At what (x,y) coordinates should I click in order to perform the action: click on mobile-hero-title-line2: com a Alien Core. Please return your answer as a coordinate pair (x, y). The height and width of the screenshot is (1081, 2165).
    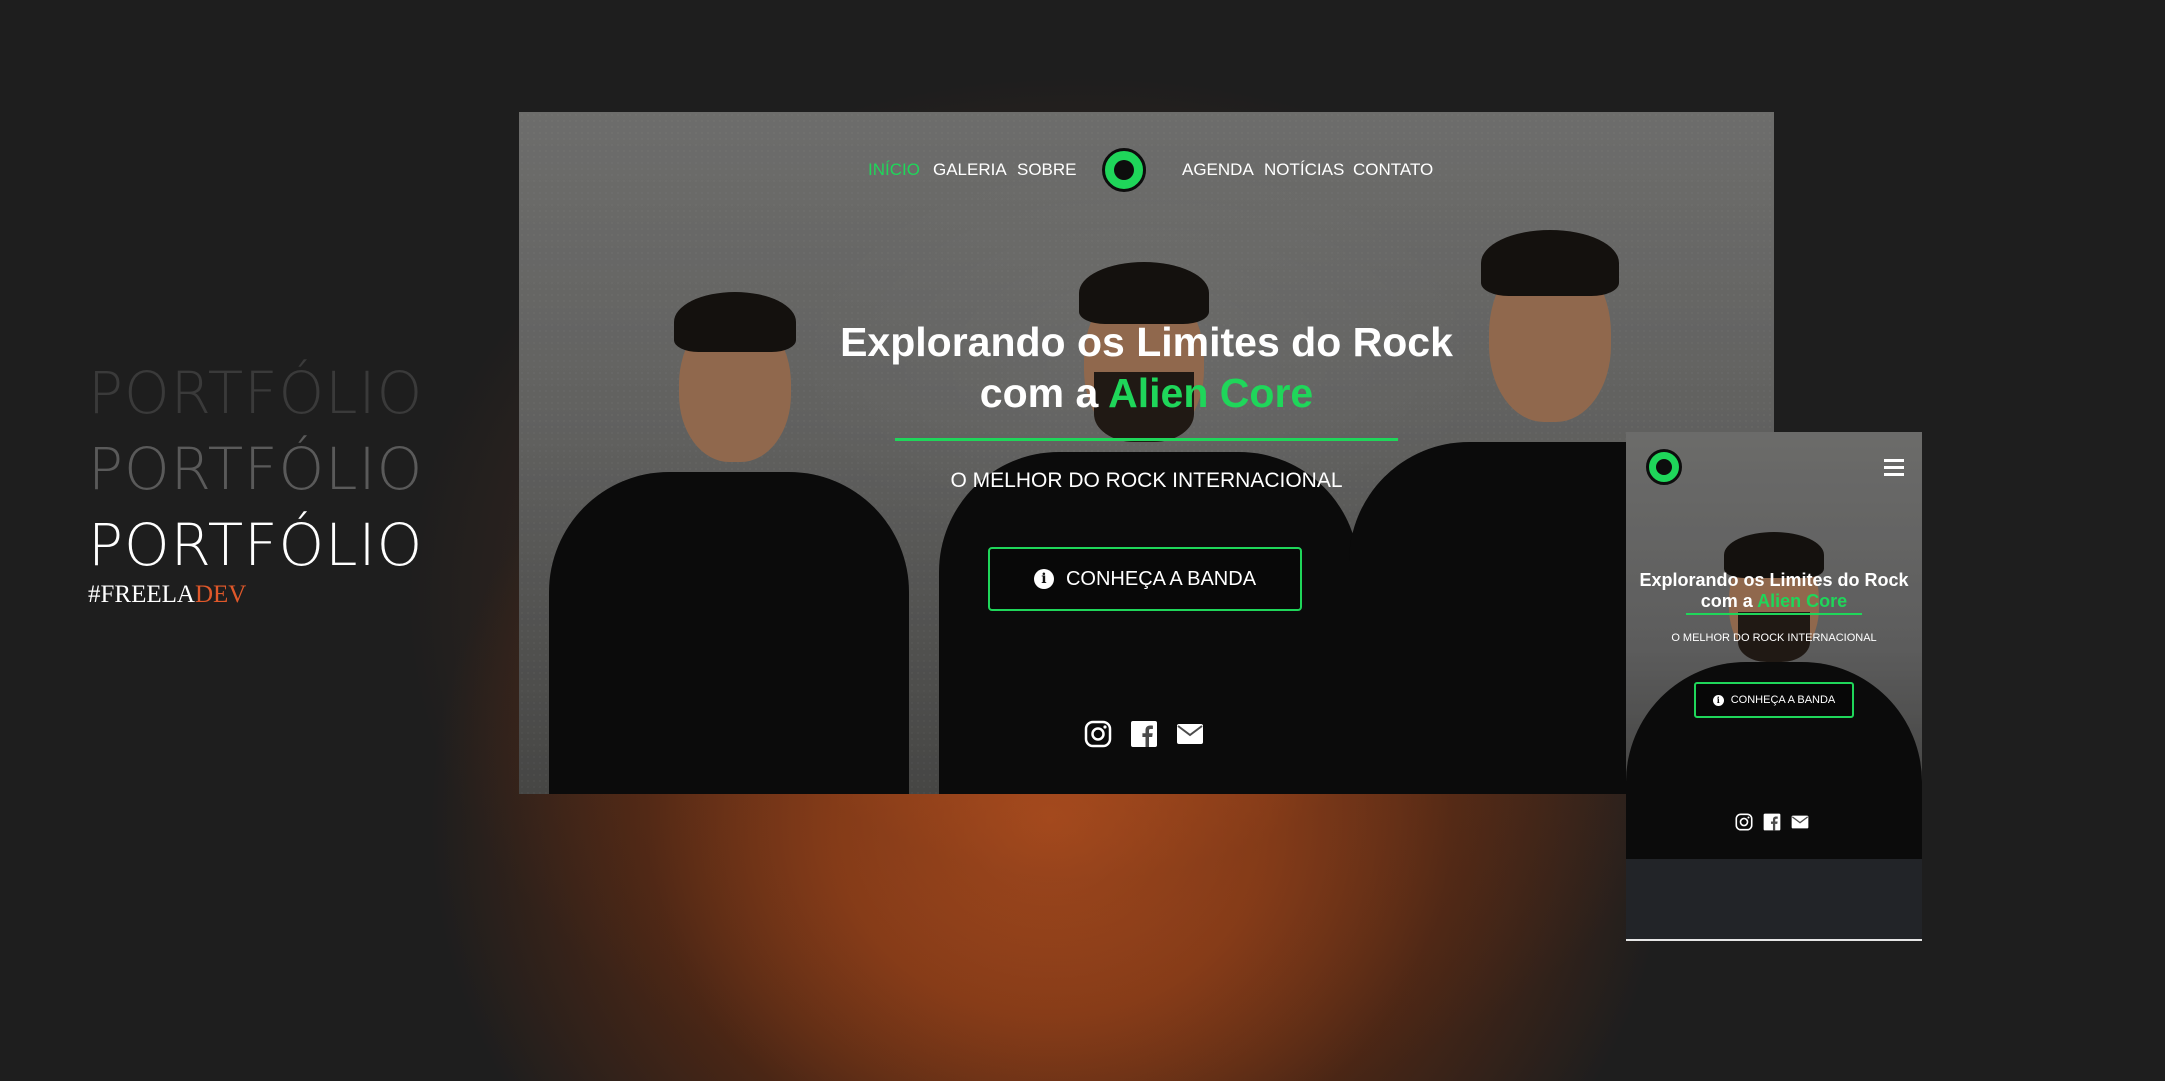
    Looking at the image, I should click on (1774, 601).